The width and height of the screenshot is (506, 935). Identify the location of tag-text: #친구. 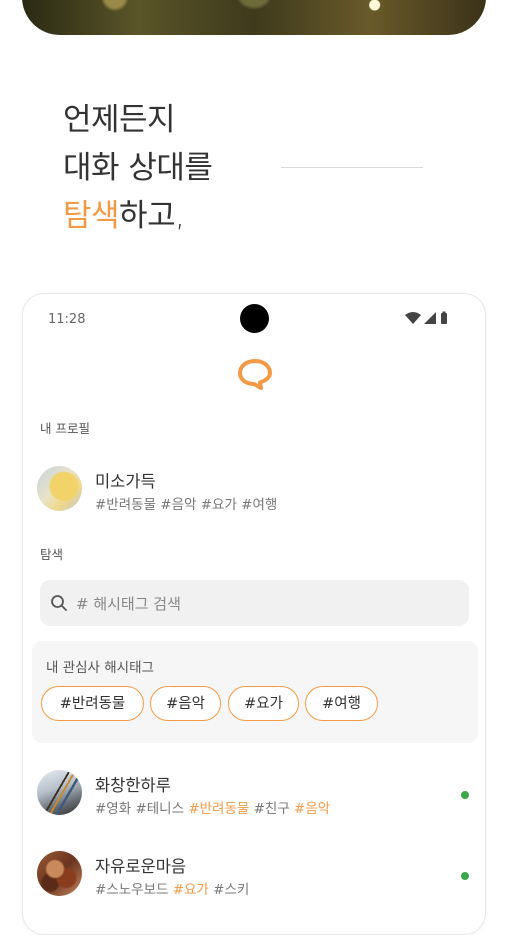
(272, 809).